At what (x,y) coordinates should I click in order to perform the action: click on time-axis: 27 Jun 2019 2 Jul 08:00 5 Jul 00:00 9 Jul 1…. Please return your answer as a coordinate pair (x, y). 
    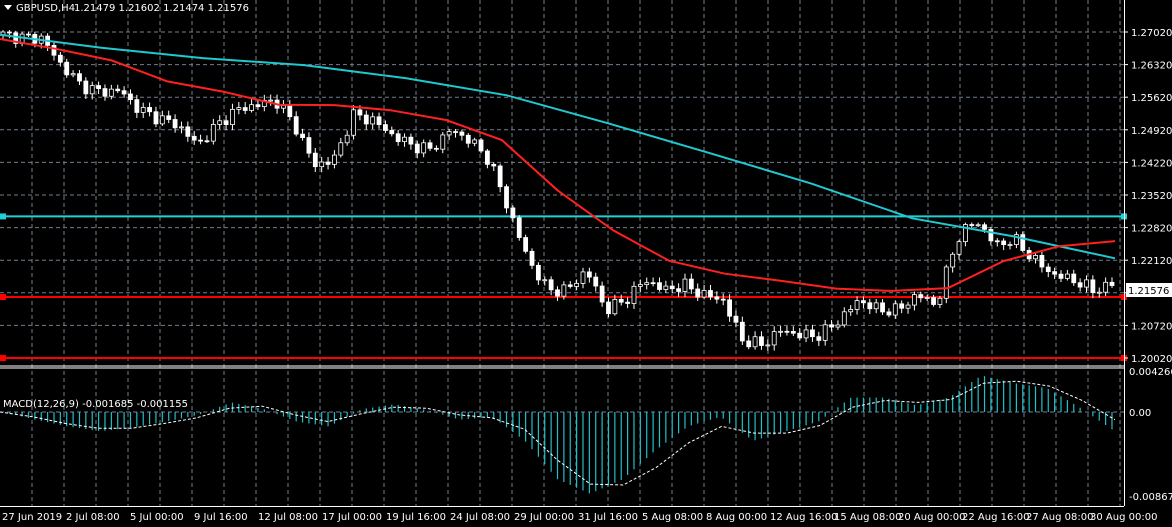
    Looking at the image, I should click on (579, 514).